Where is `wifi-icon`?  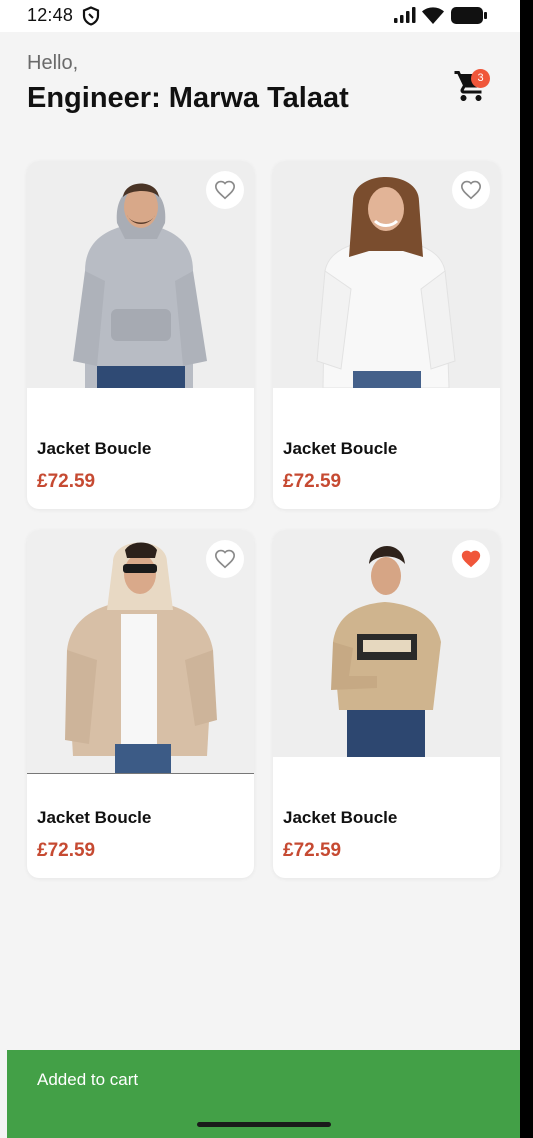 wifi-icon is located at coordinates (433, 15).